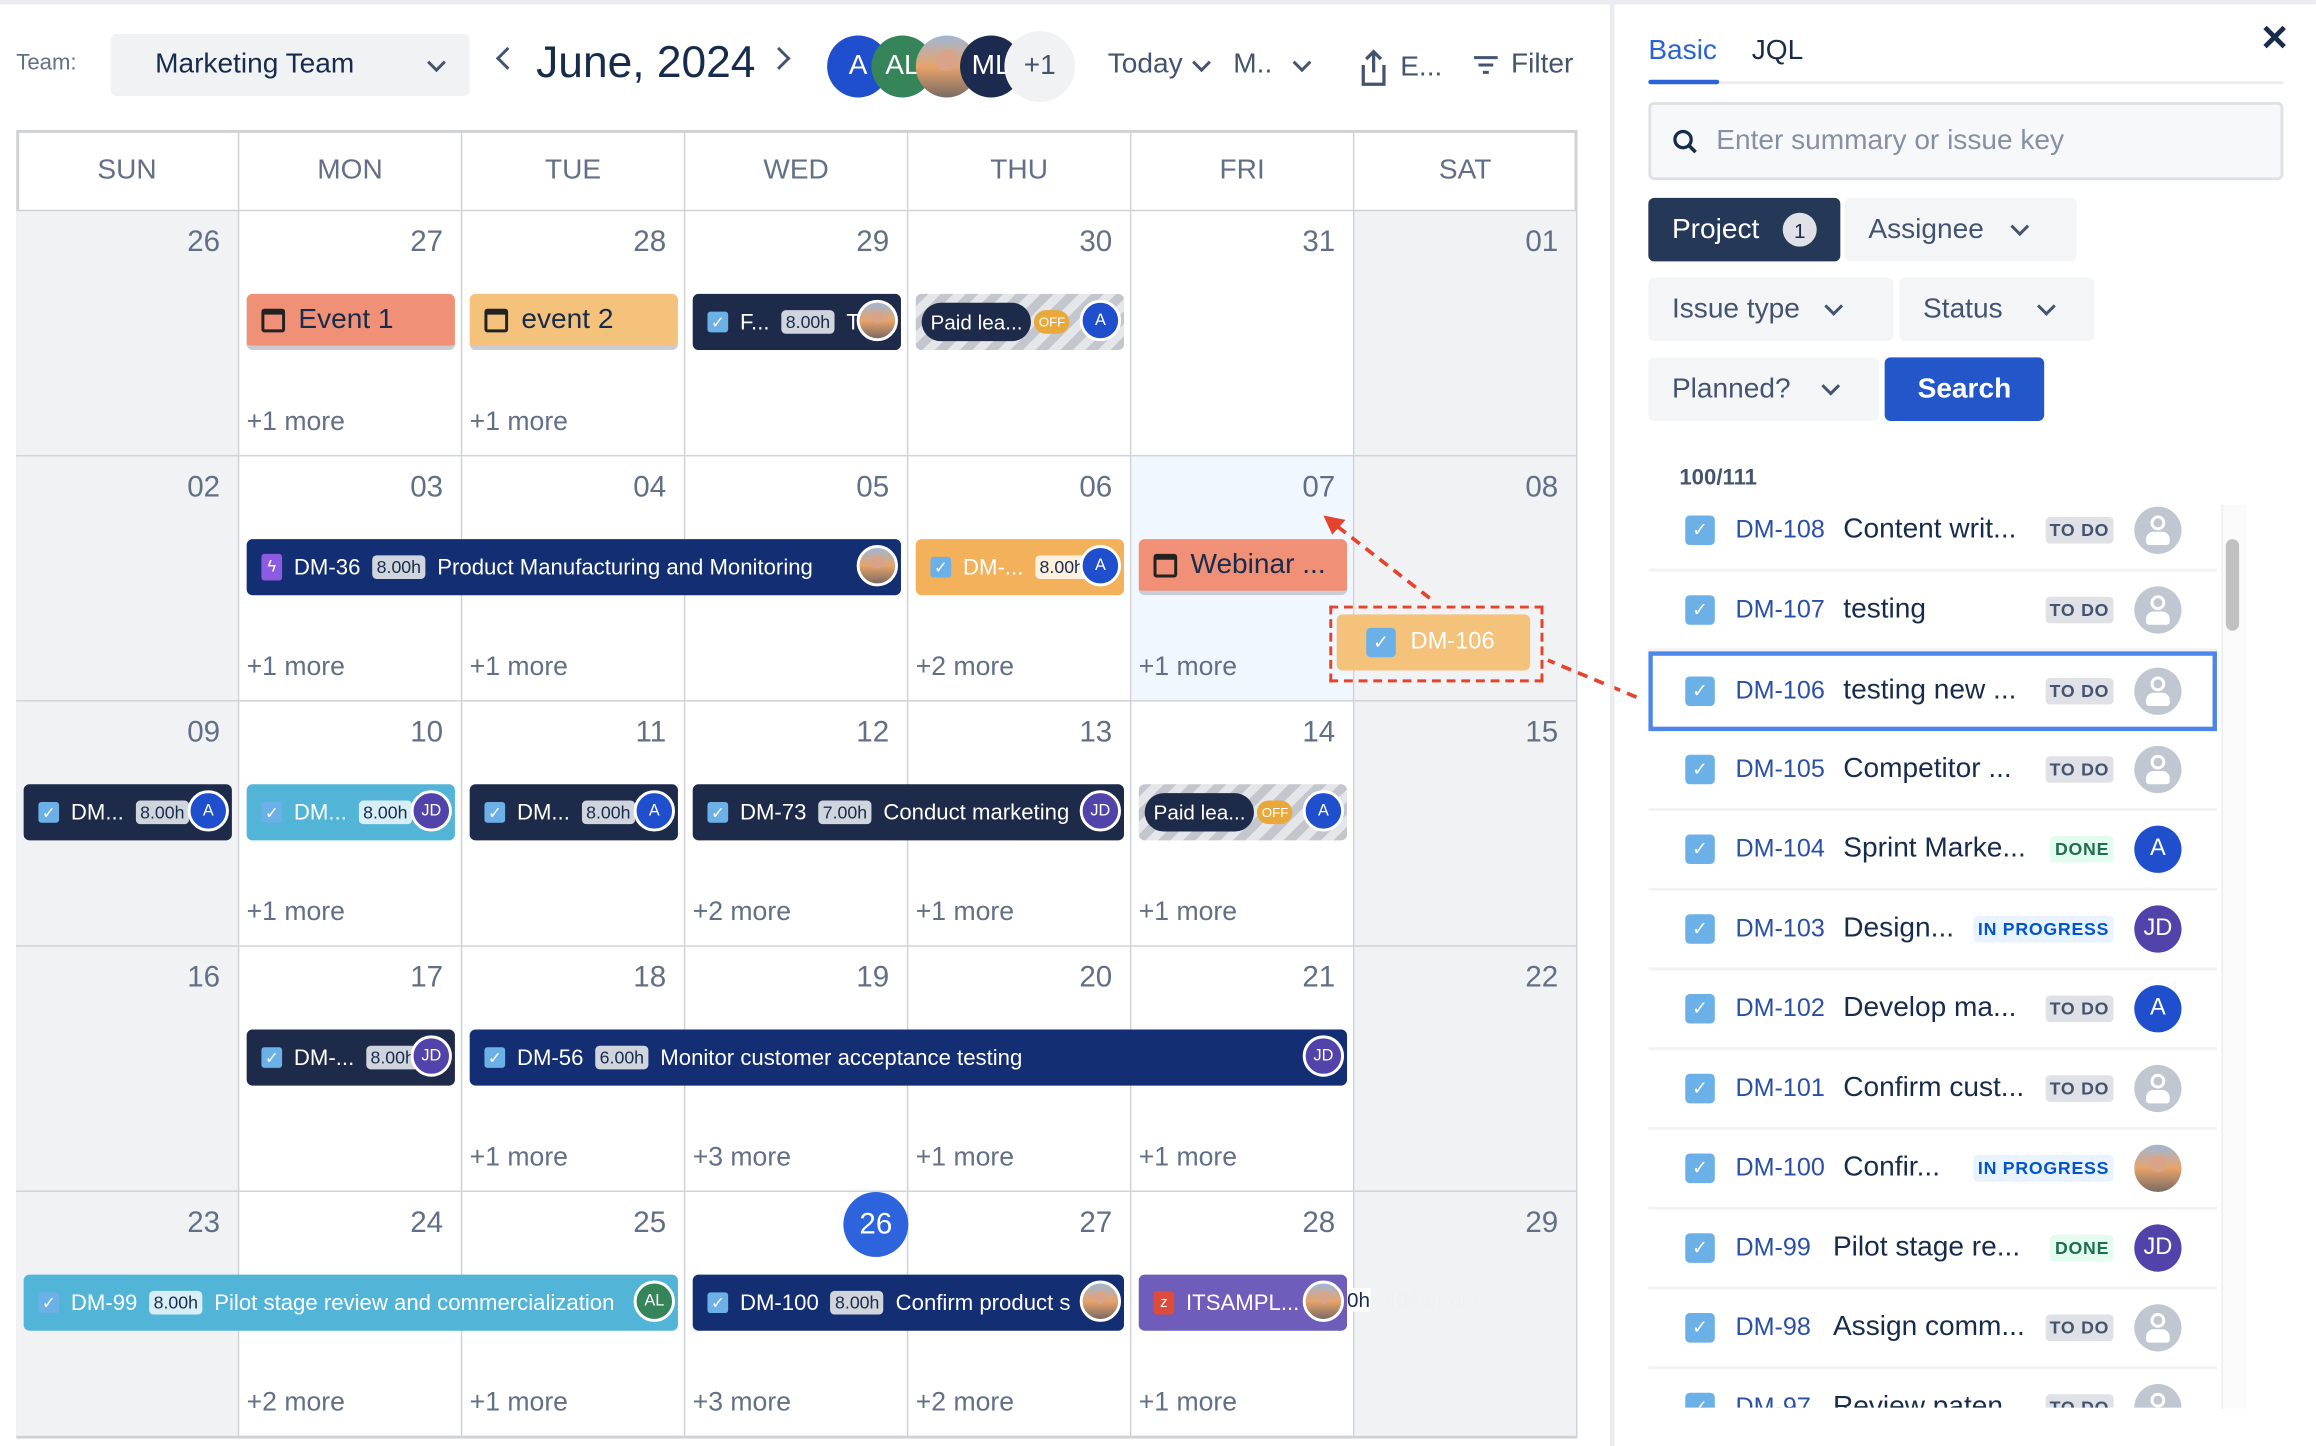 The image size is (2316, 1446). Describe the element at coordinates (1772, 1328) in the screenshot. I see `issue-key: DM-98` at that location.